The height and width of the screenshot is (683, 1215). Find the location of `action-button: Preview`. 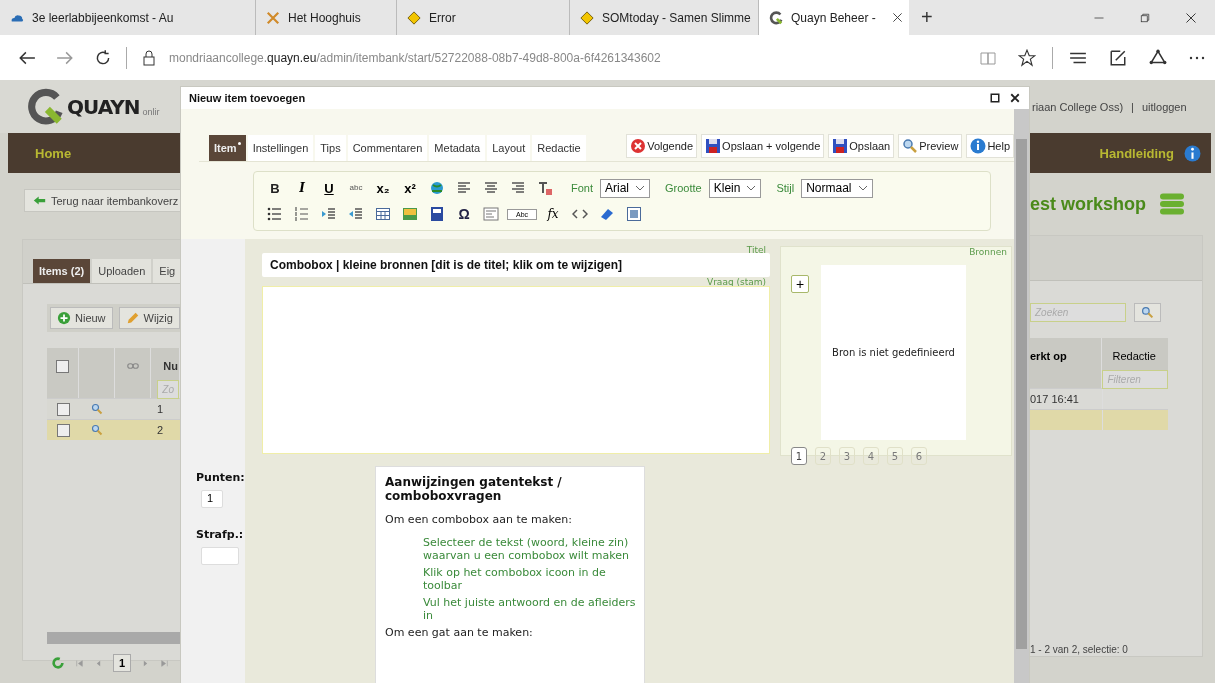

action-button: Preview is located at coordinates (930, 146).